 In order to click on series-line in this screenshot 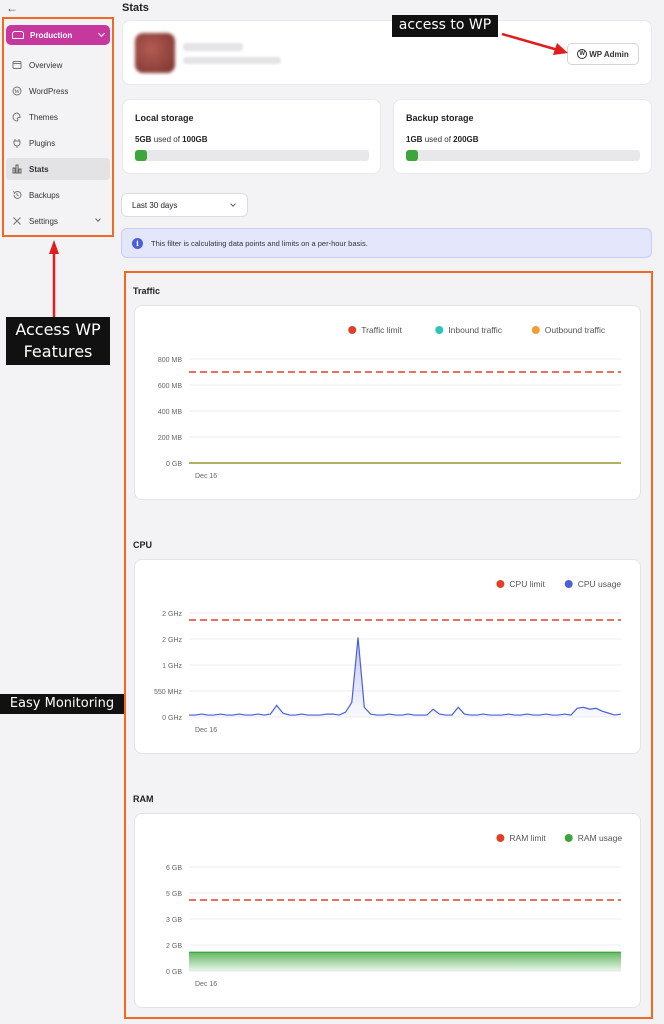, I will do `click(405, 676)`.